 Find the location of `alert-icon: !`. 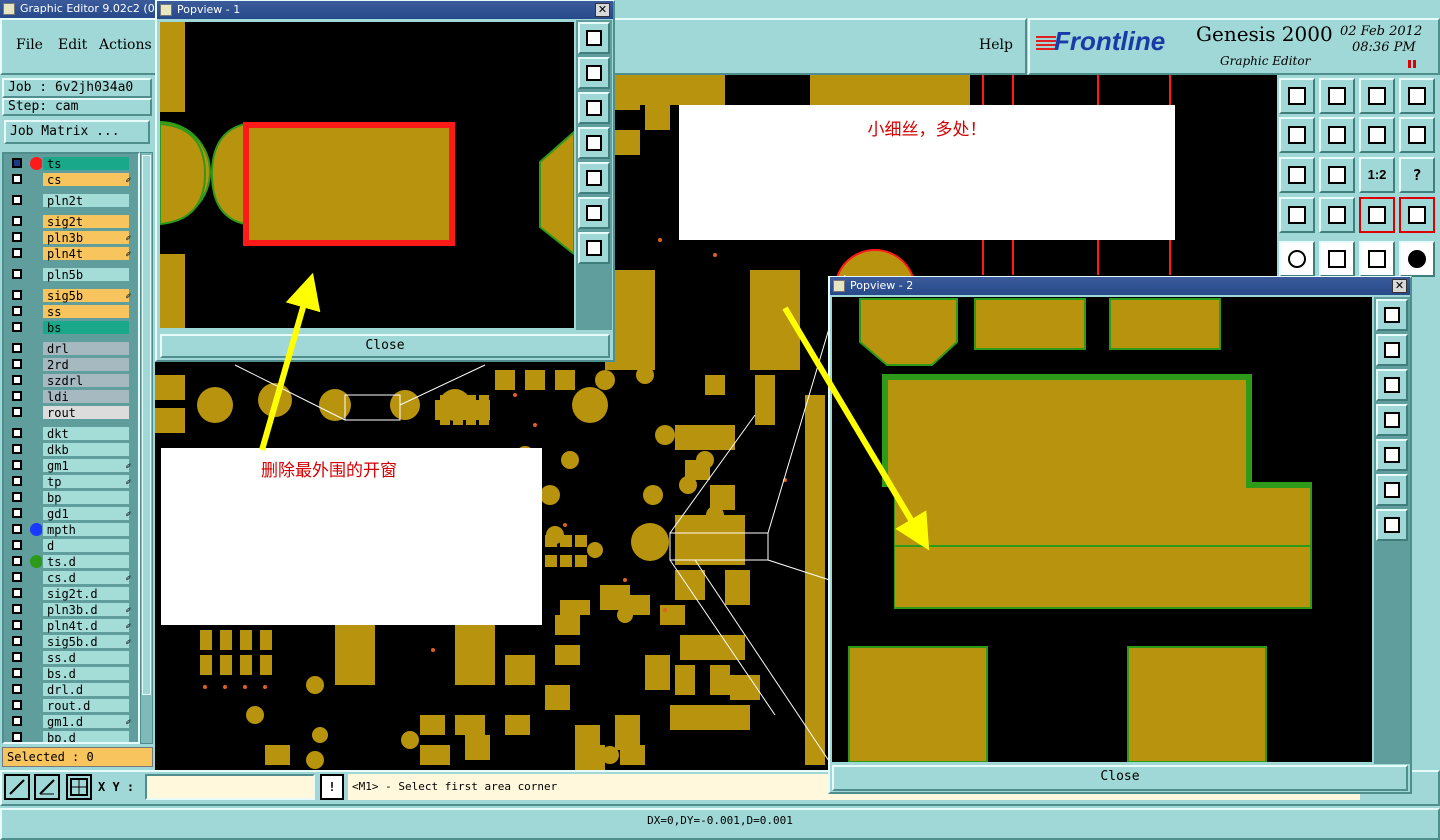

alert-icon: ! is located at coordinates (332, 787).